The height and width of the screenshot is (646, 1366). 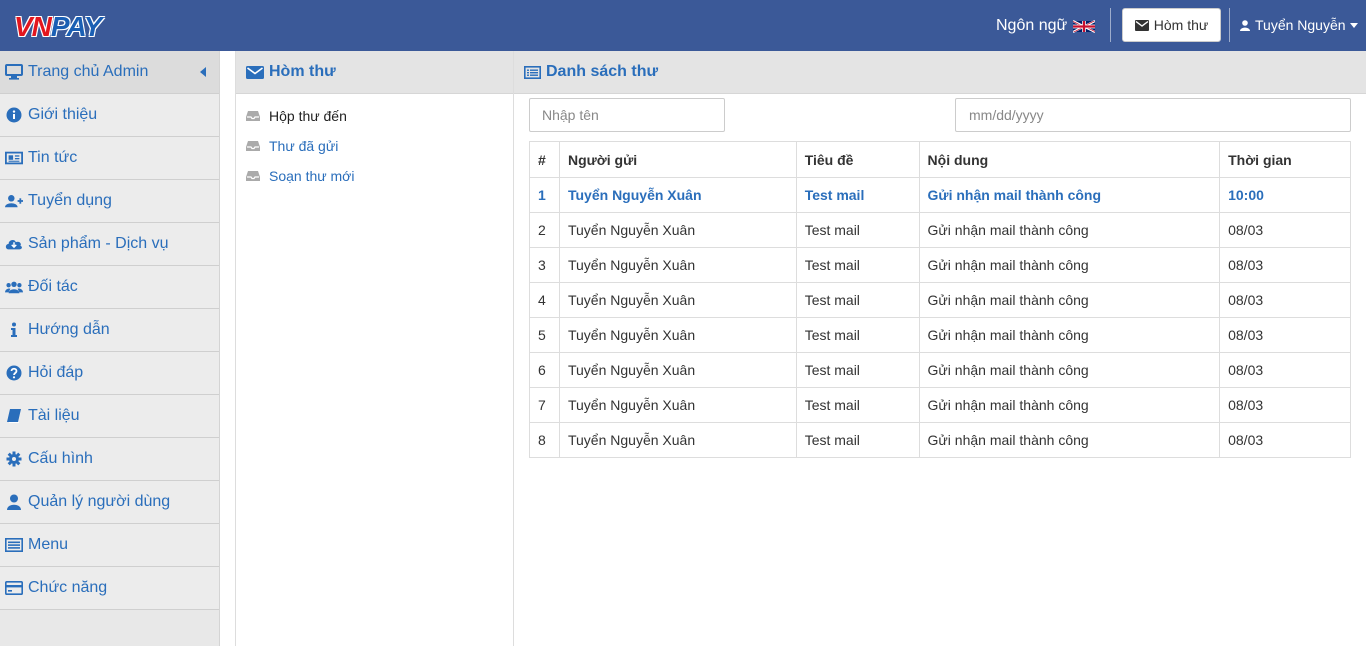 I want to click on language-label: Ngôn ngữ, so click(x=1032, y=25).